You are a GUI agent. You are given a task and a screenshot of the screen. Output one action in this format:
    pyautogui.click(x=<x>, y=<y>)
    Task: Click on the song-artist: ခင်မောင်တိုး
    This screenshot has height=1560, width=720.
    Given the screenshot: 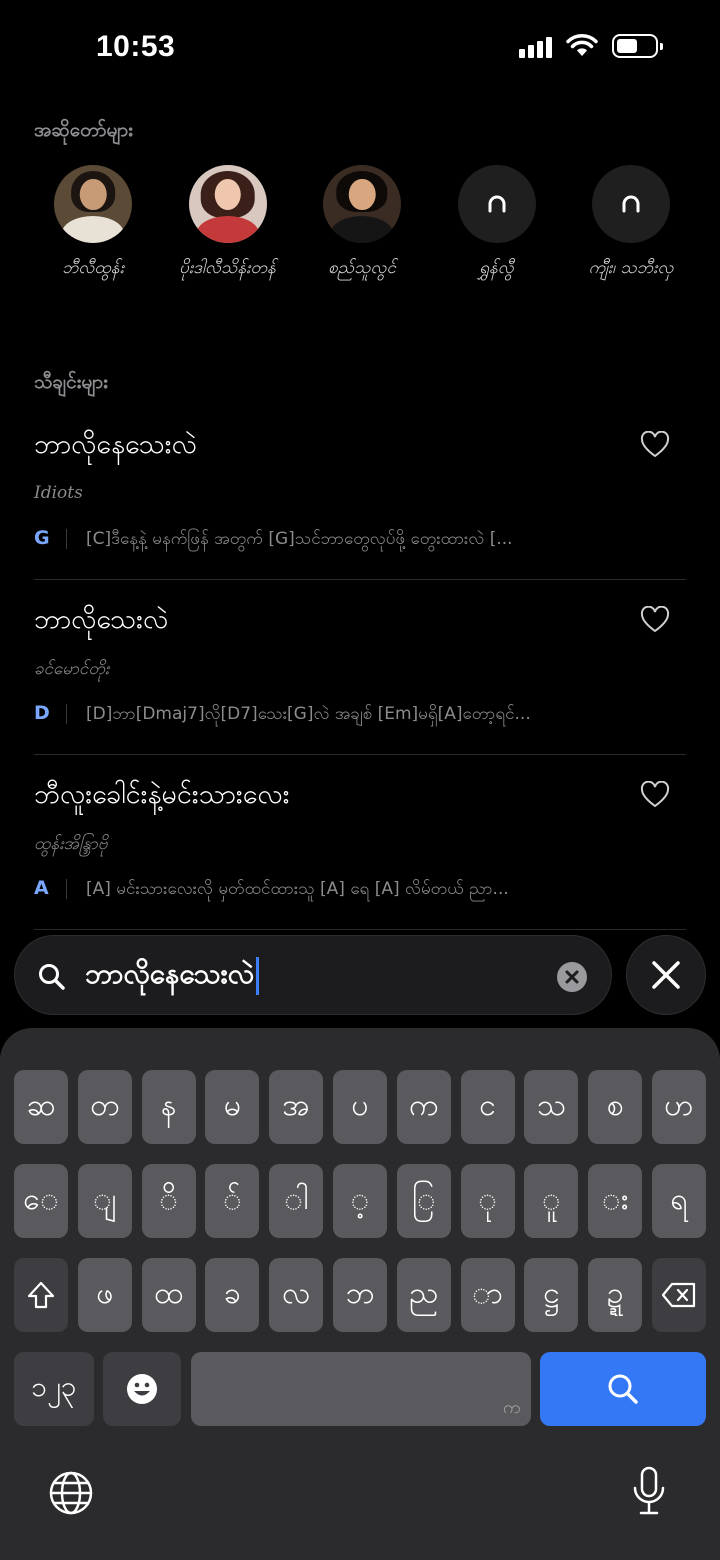 What is the action you would take?
    pyautogui.click(x=72, y=669)
    